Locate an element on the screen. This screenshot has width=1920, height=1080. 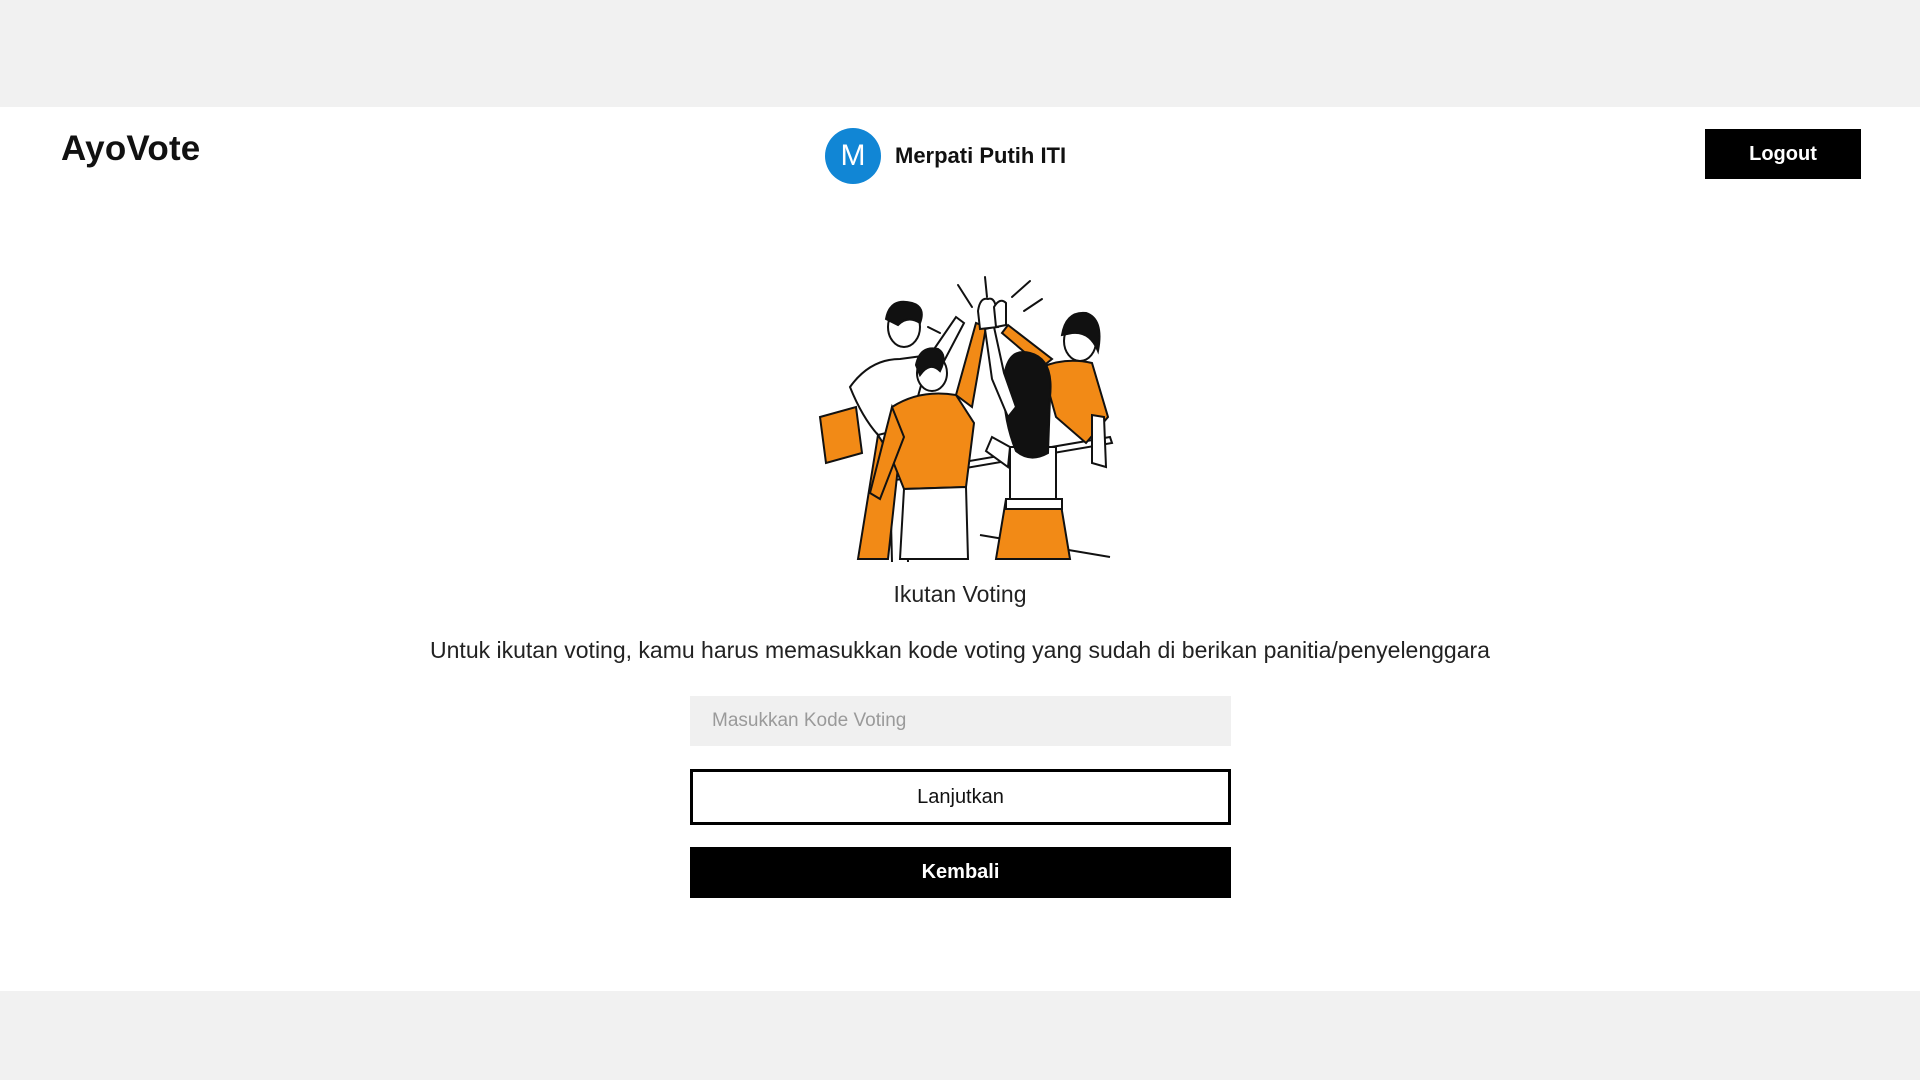
team-high-five-illustration is located at coordinates (966, 419).